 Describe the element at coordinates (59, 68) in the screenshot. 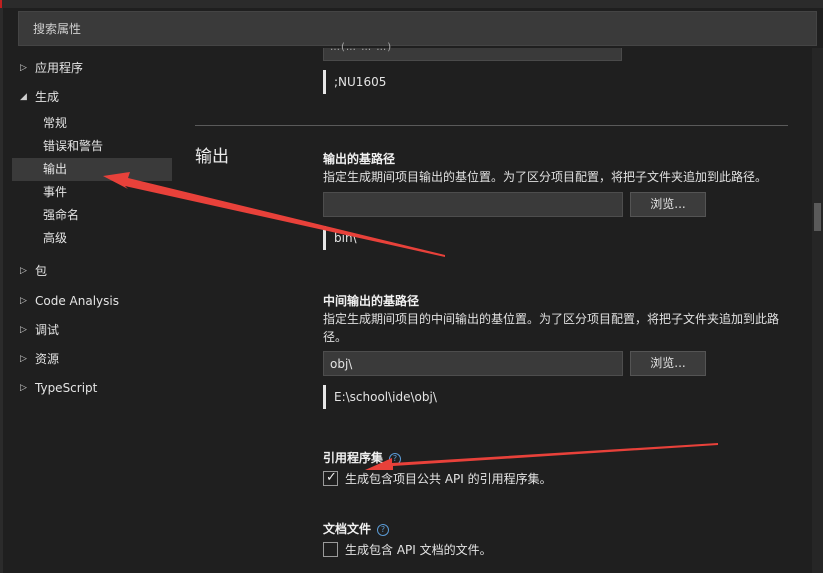

I see `nav-item-label: 应用程序` at that location.